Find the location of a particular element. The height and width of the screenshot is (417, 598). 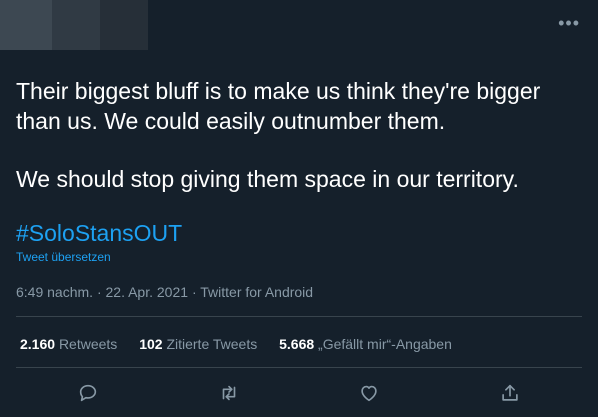

quote-tweets-stat: 102 Zitierte Tweets is located at coordinates (198, 344).